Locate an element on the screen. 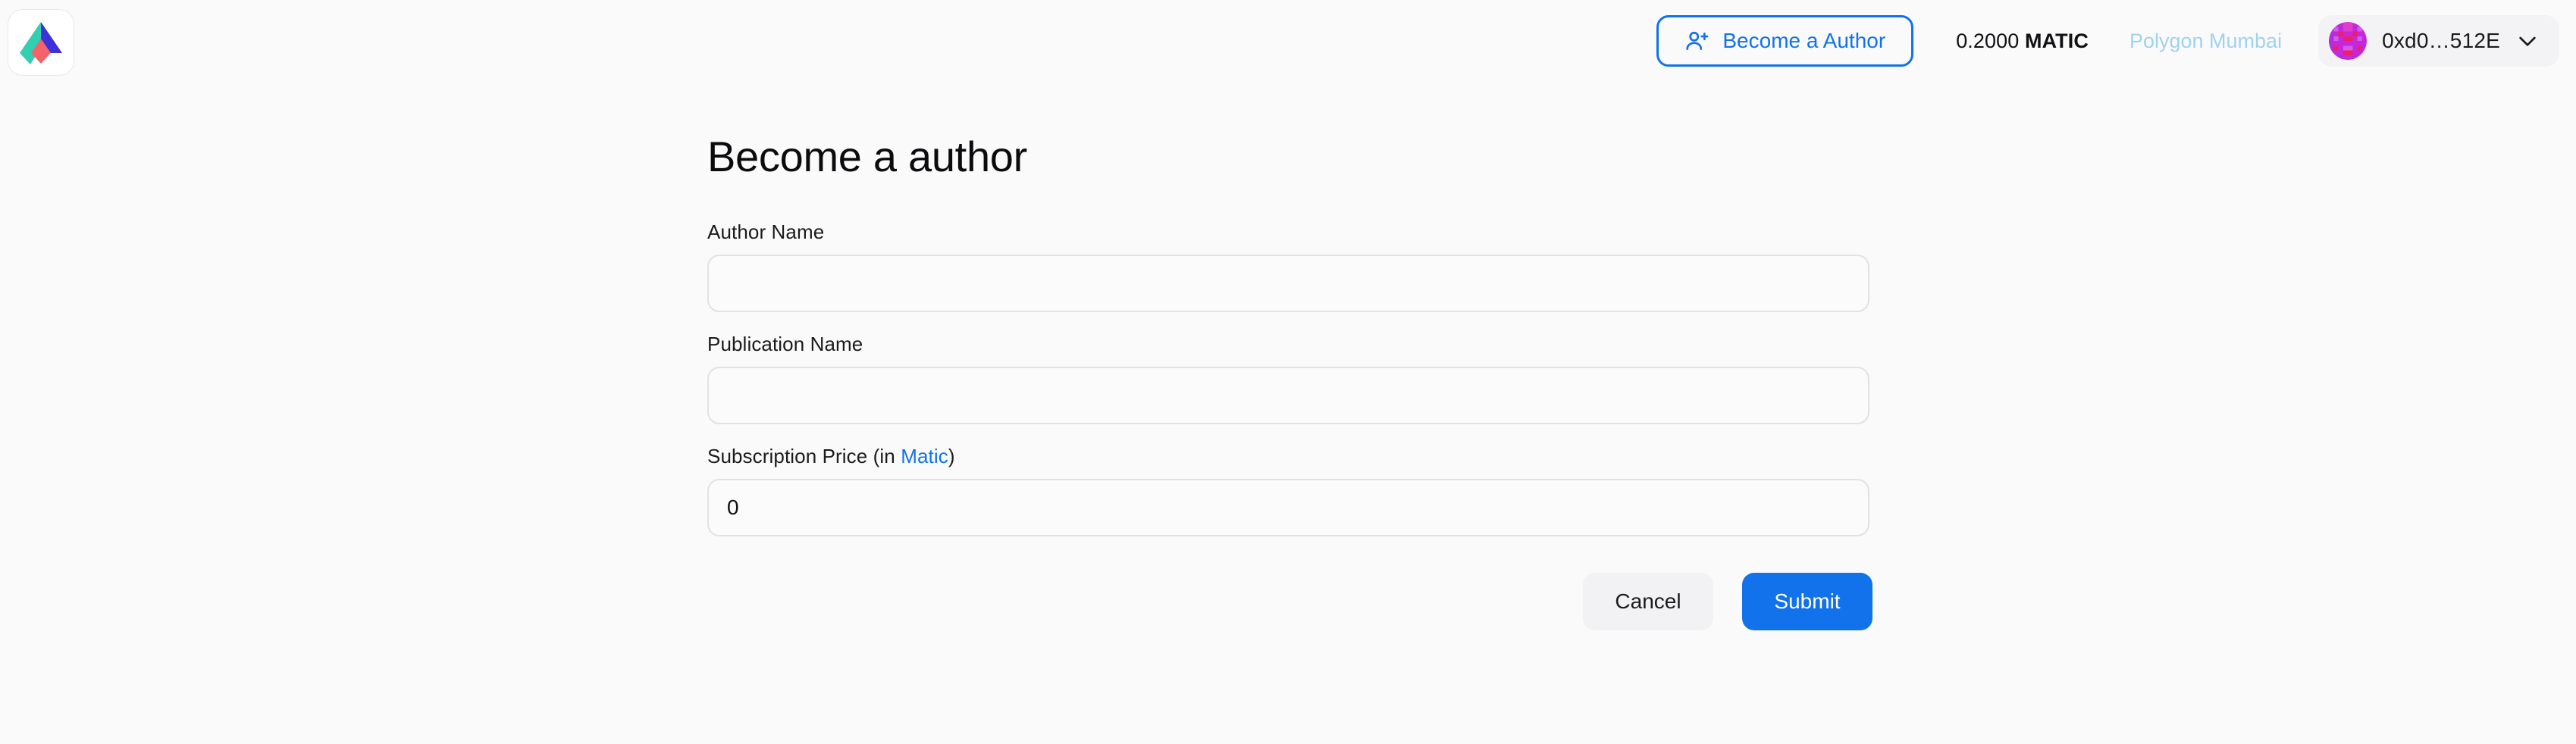  chevron-down-icon is located at coordinates (2527, 41).